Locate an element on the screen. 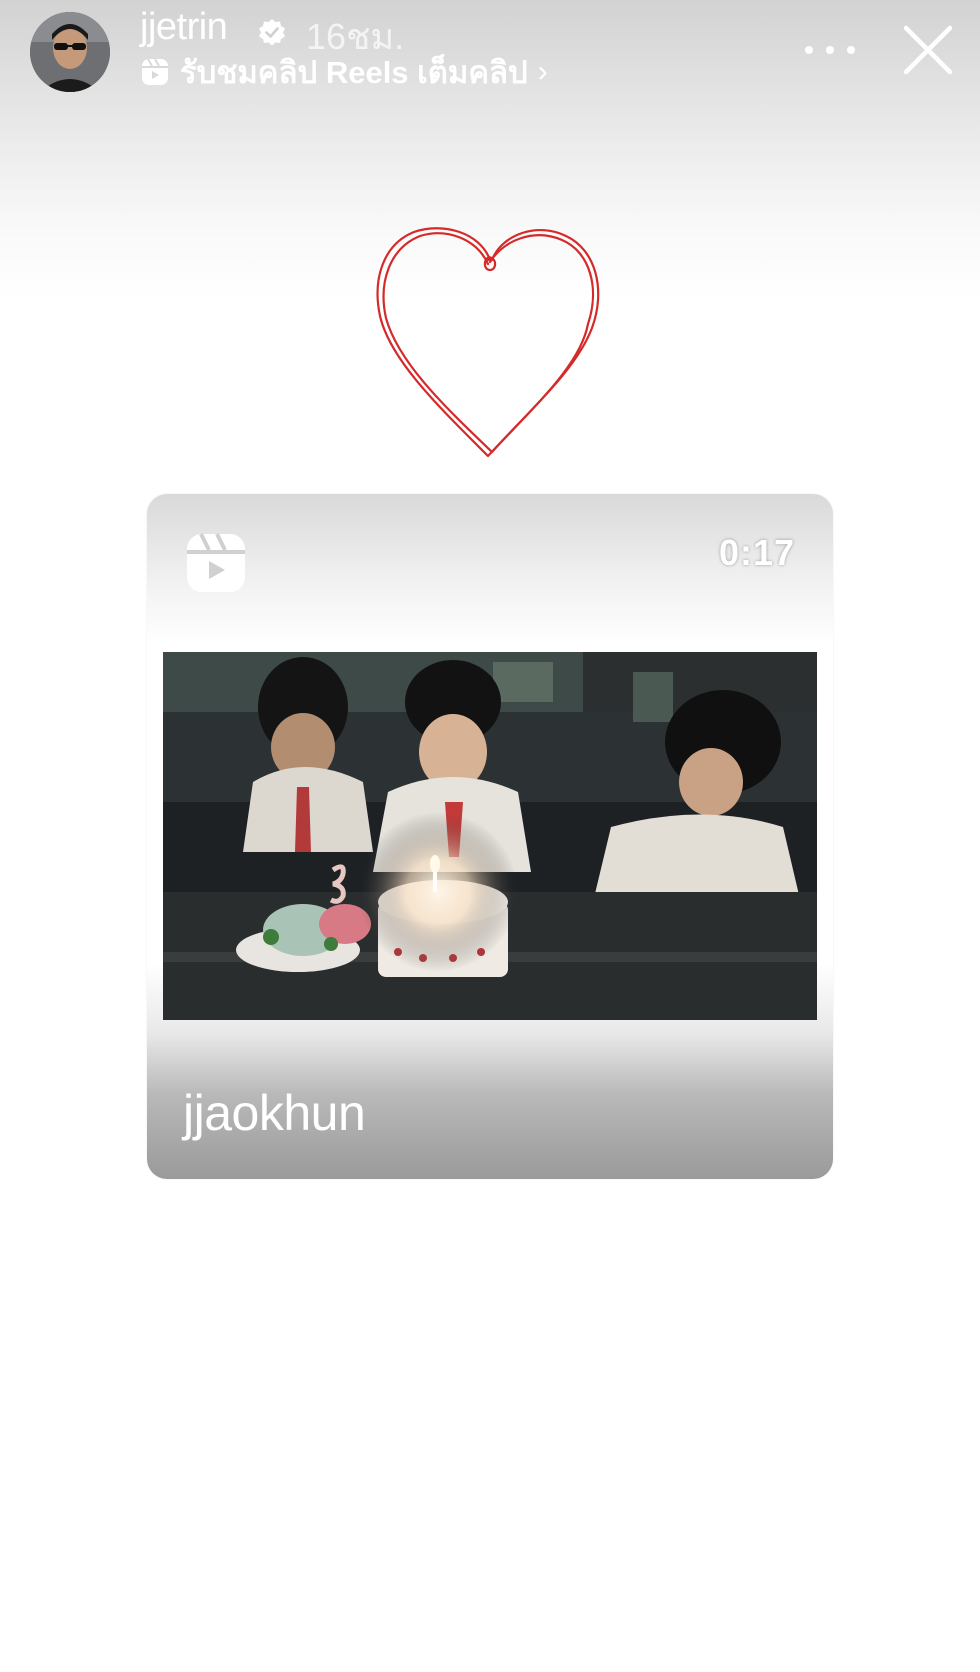  reel-thumbnail is located at coordinates (490, 836).